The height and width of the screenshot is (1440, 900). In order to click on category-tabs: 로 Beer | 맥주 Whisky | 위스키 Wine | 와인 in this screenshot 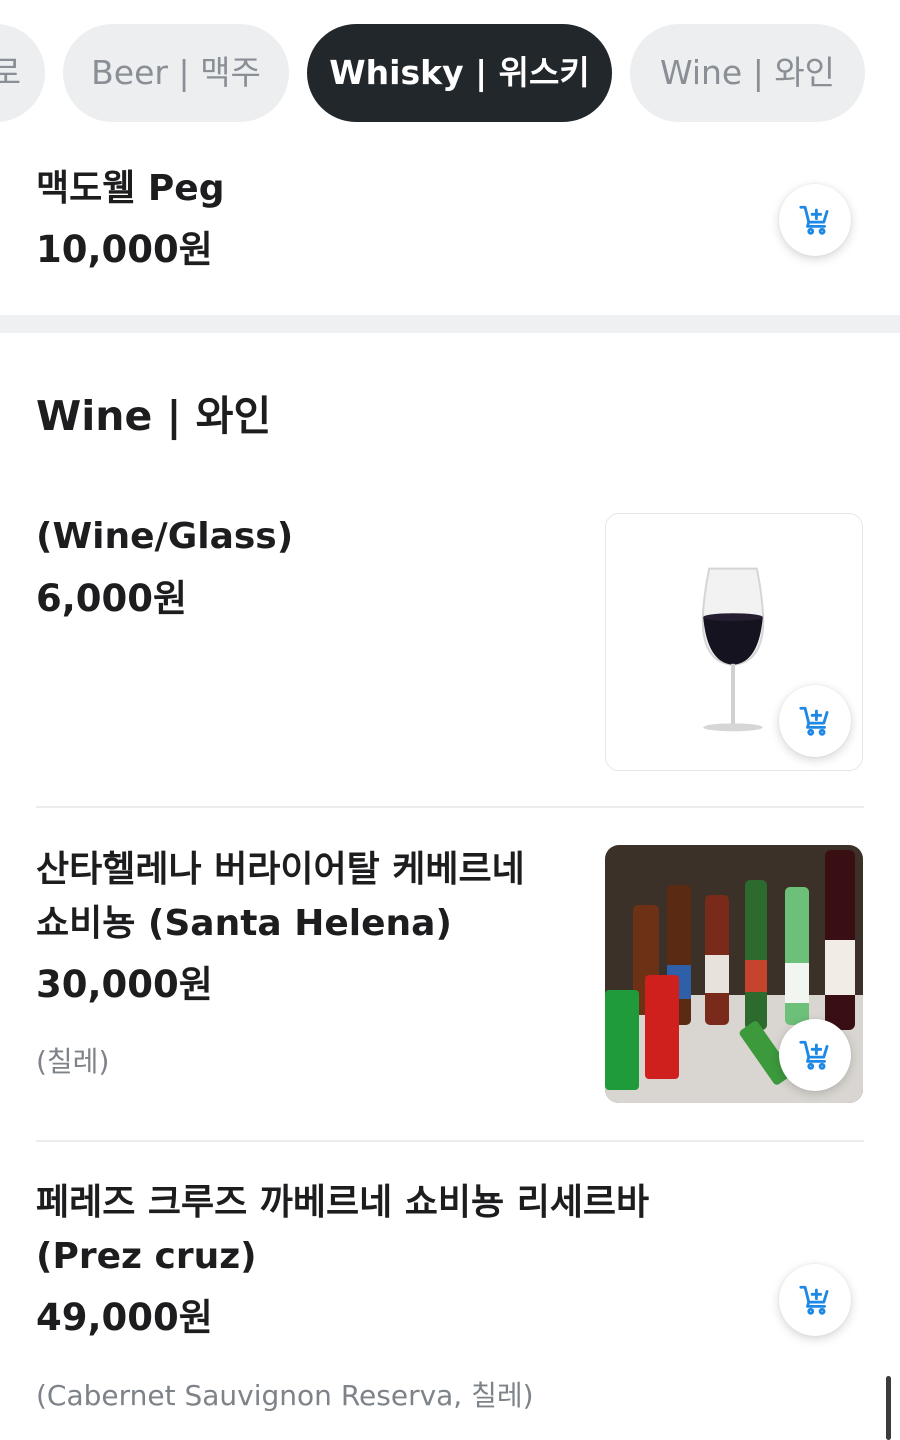, I will do `click(450, 73)`.